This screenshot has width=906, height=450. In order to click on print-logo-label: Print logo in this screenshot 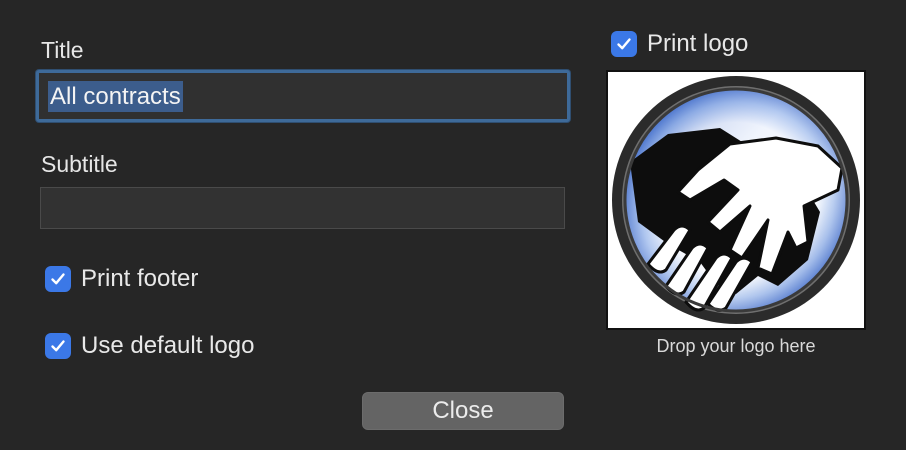, I will do `click(698, 43)`.